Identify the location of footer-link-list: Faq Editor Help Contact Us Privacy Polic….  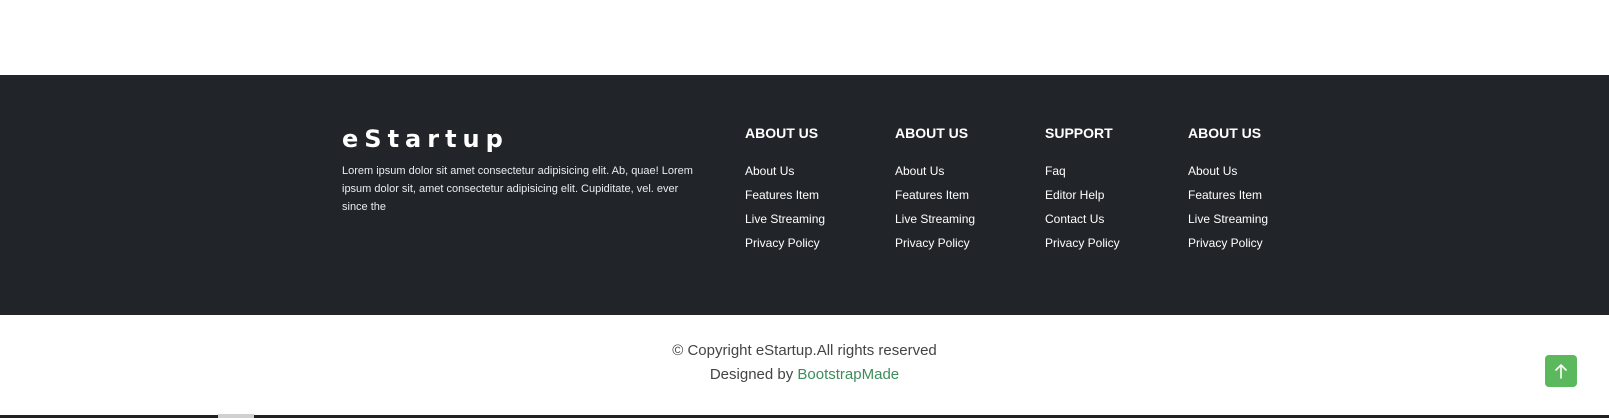
(1082, 207).